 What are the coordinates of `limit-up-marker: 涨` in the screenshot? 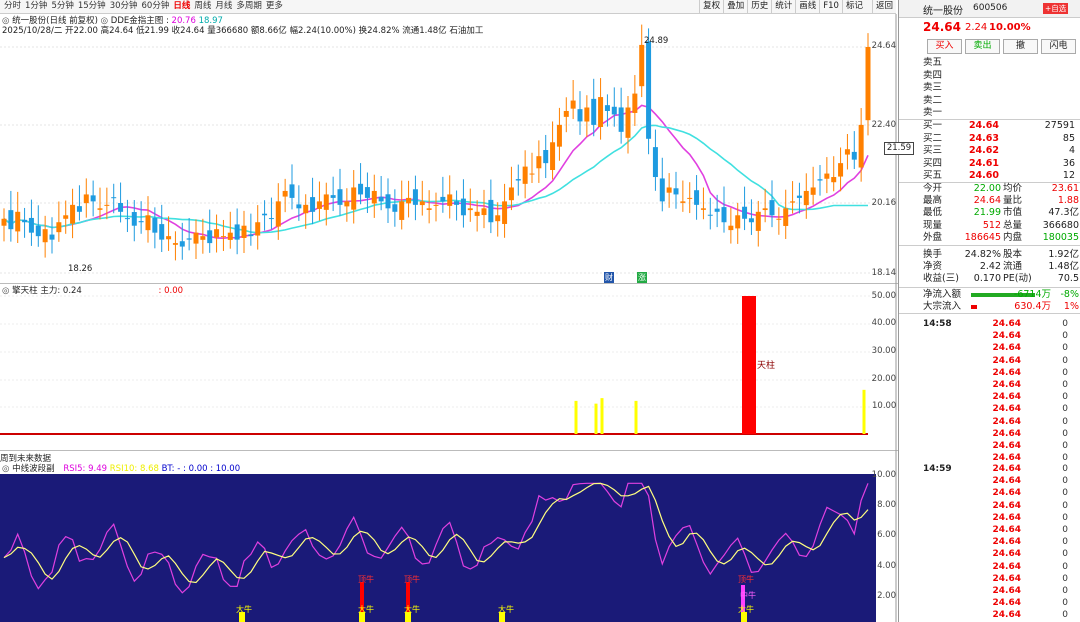 It's located at (642, 277).